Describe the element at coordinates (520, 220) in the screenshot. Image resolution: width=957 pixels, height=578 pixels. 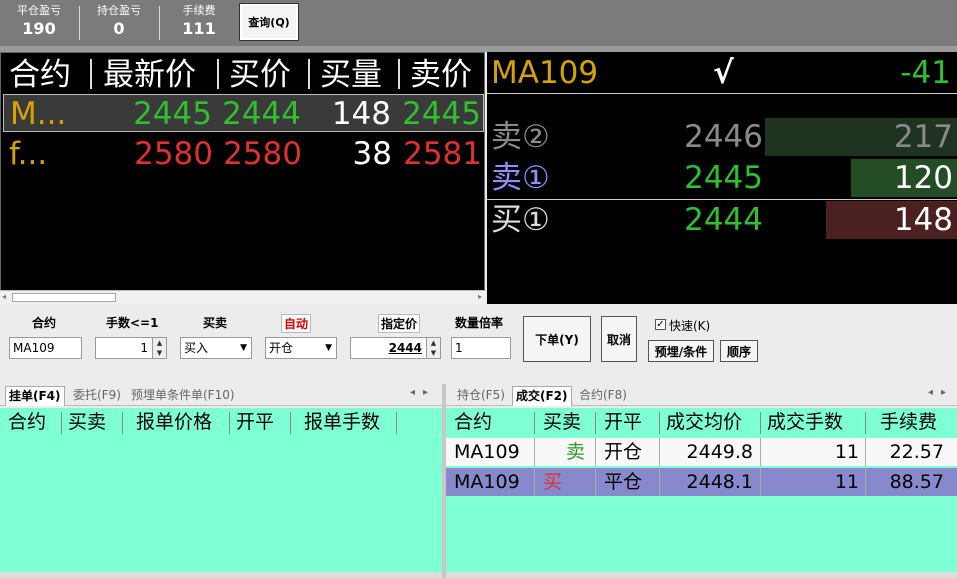
I see `bid1-label: 买①` at that location.